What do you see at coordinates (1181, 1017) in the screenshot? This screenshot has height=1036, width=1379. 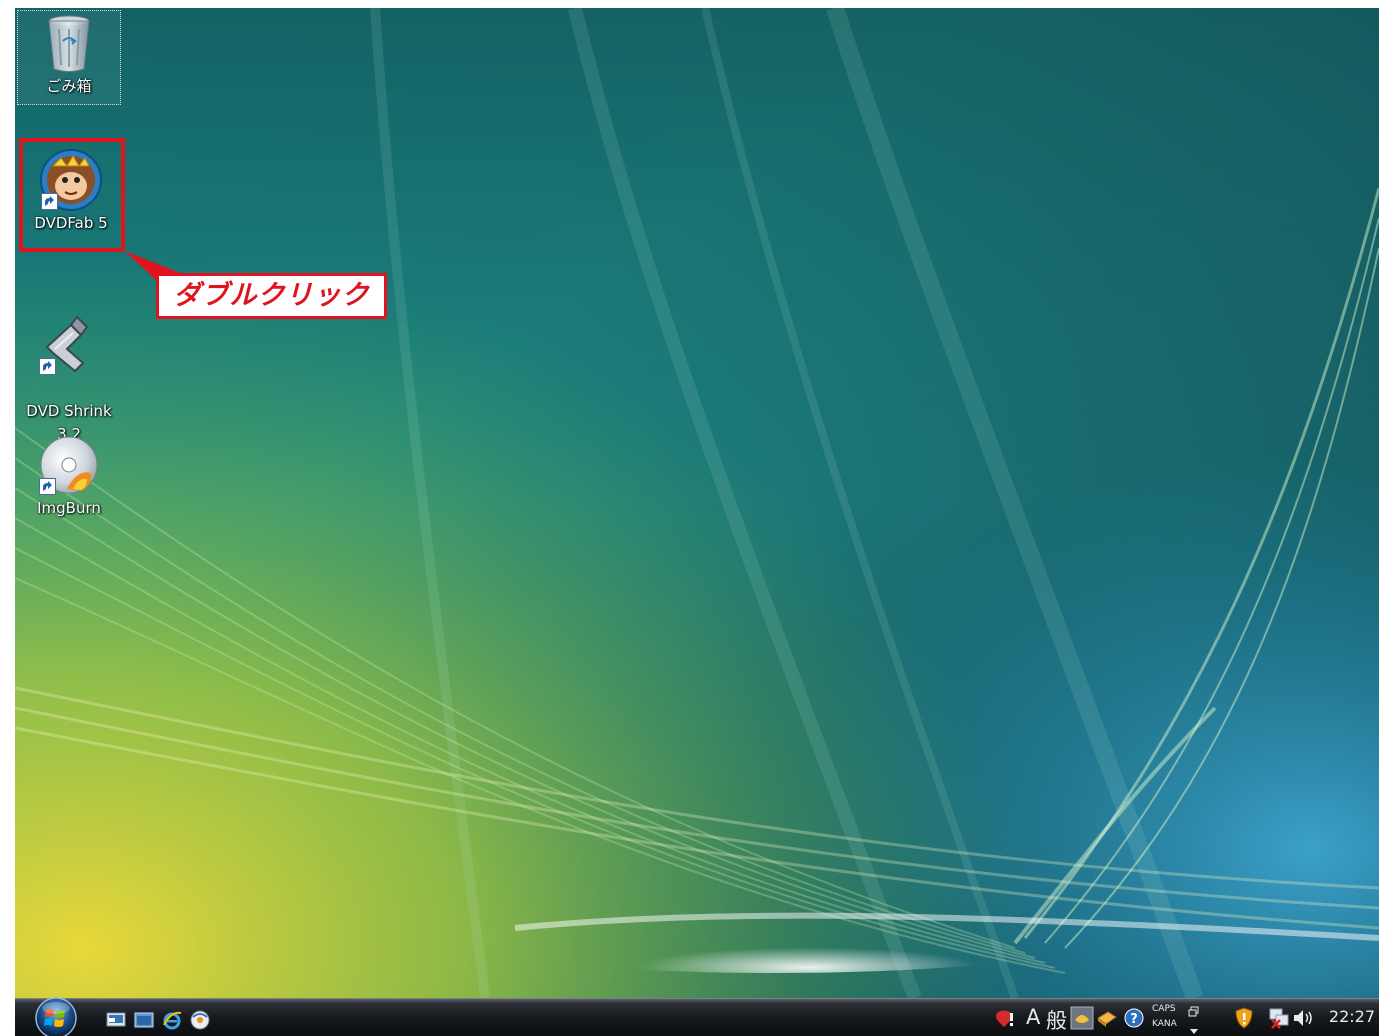 I see `notification-area: A 般 ? CAPS KANA 22:27` at bounding box center [1181, 1017].